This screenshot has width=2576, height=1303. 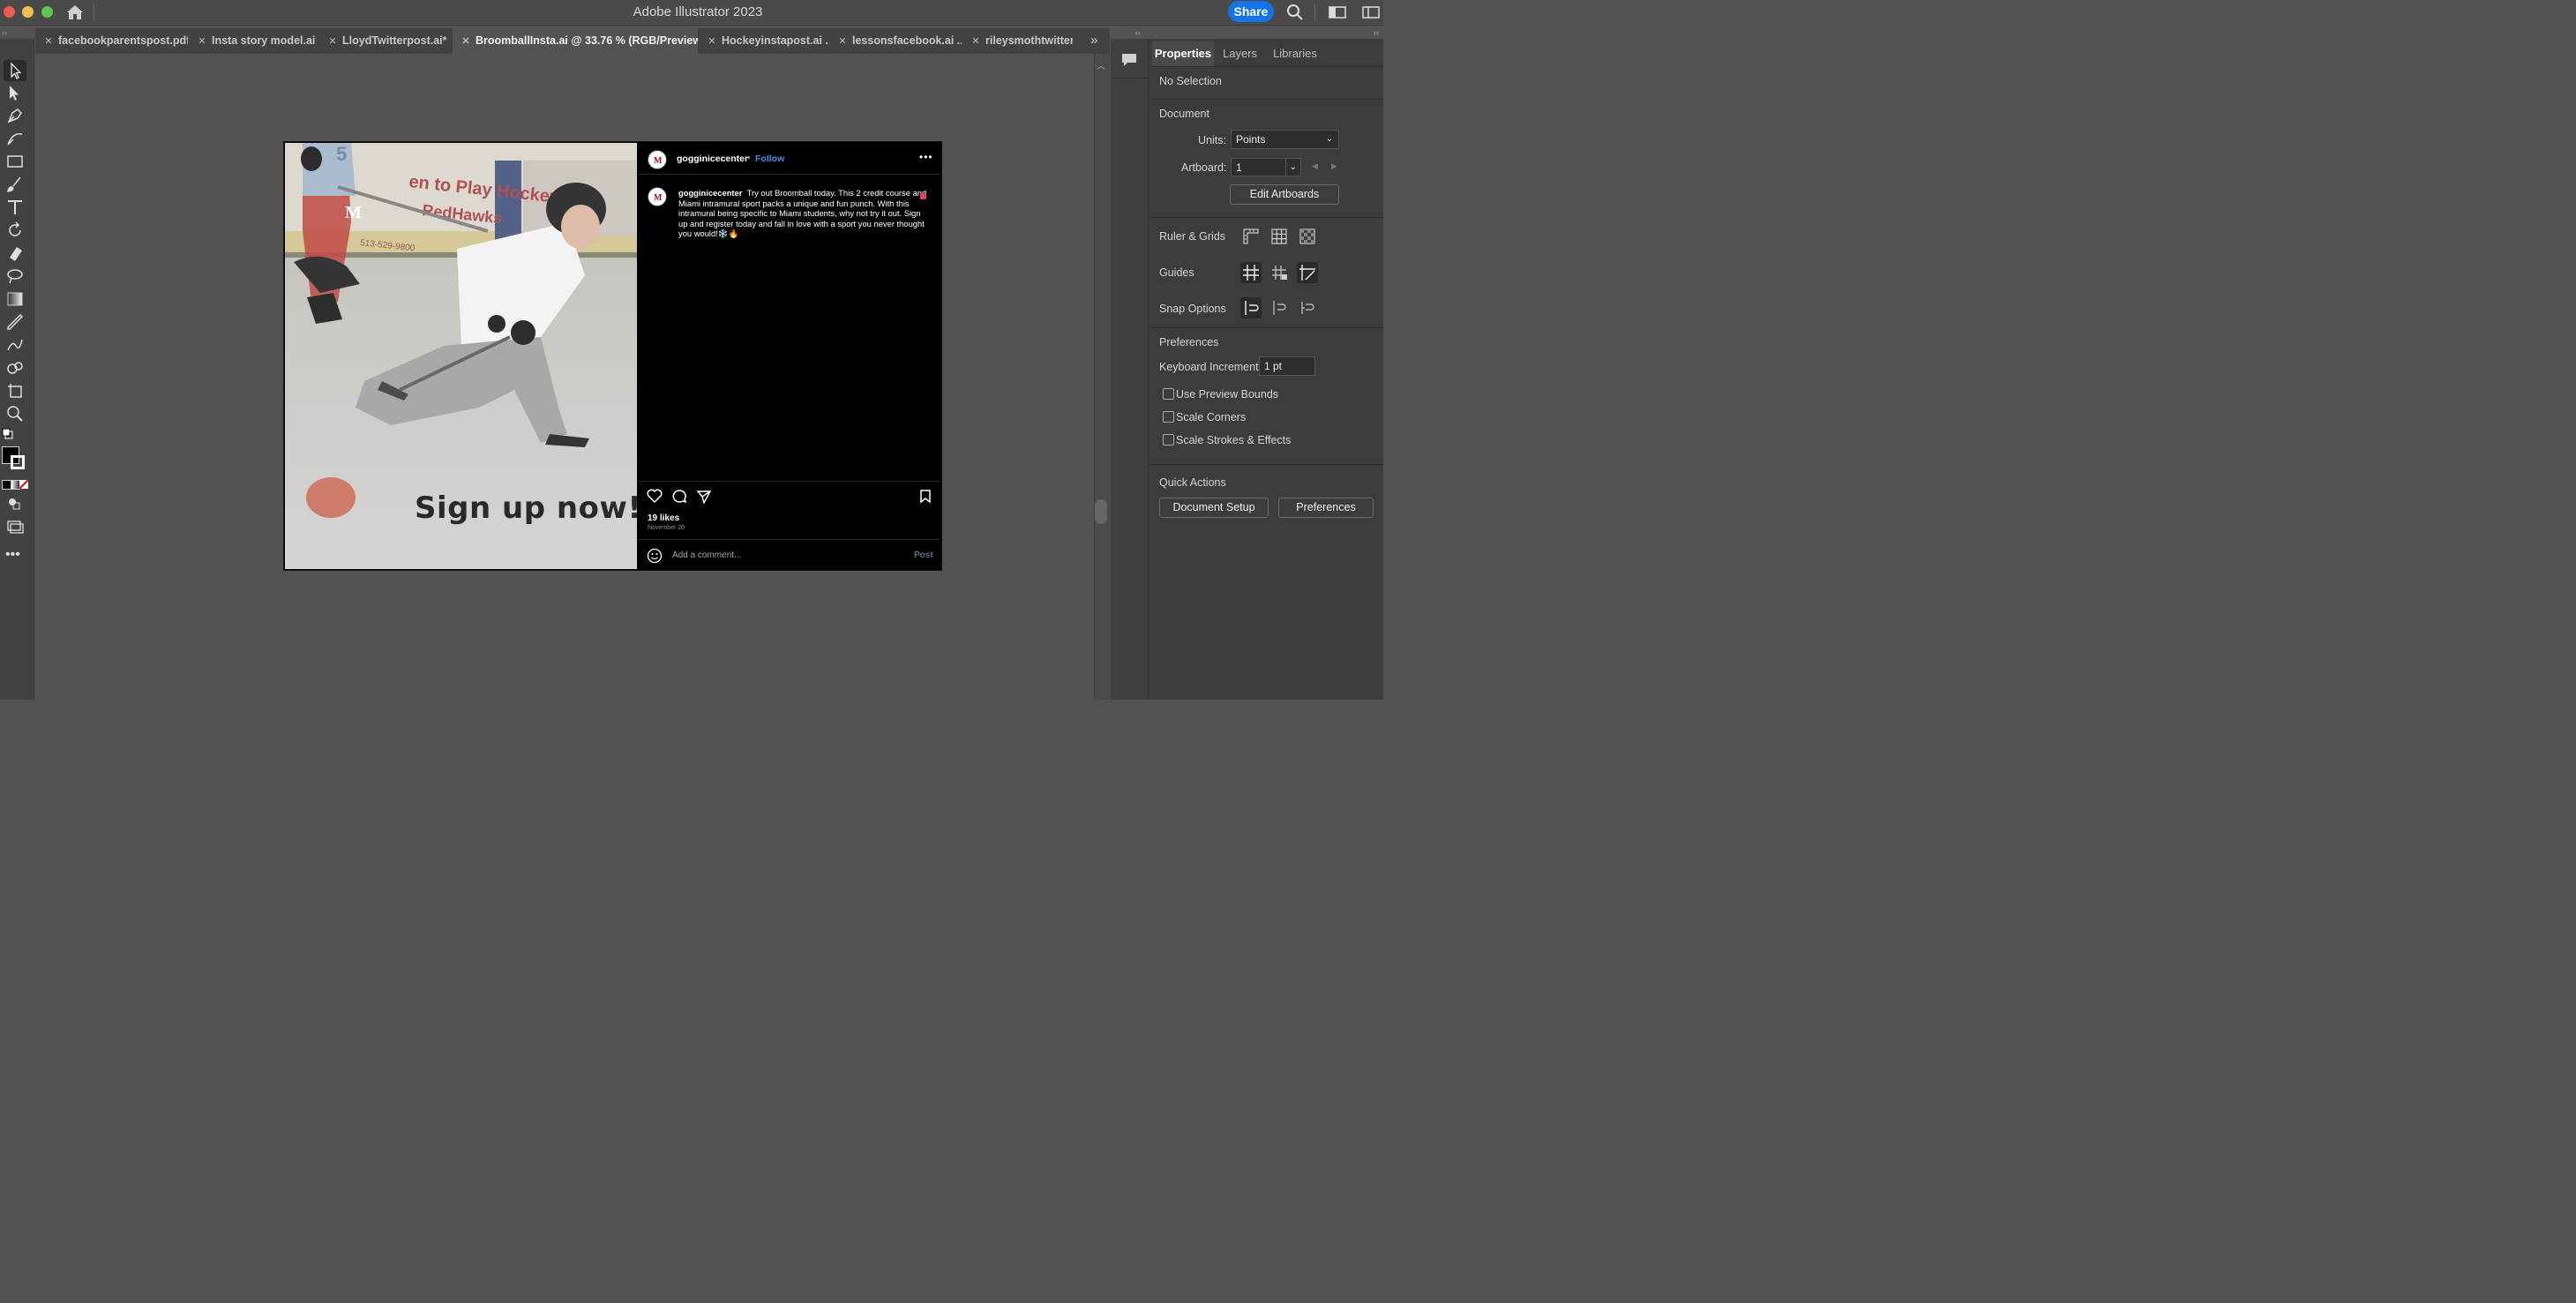 I want to click on scrollbar-thumb, so click(x=1101, y=512).